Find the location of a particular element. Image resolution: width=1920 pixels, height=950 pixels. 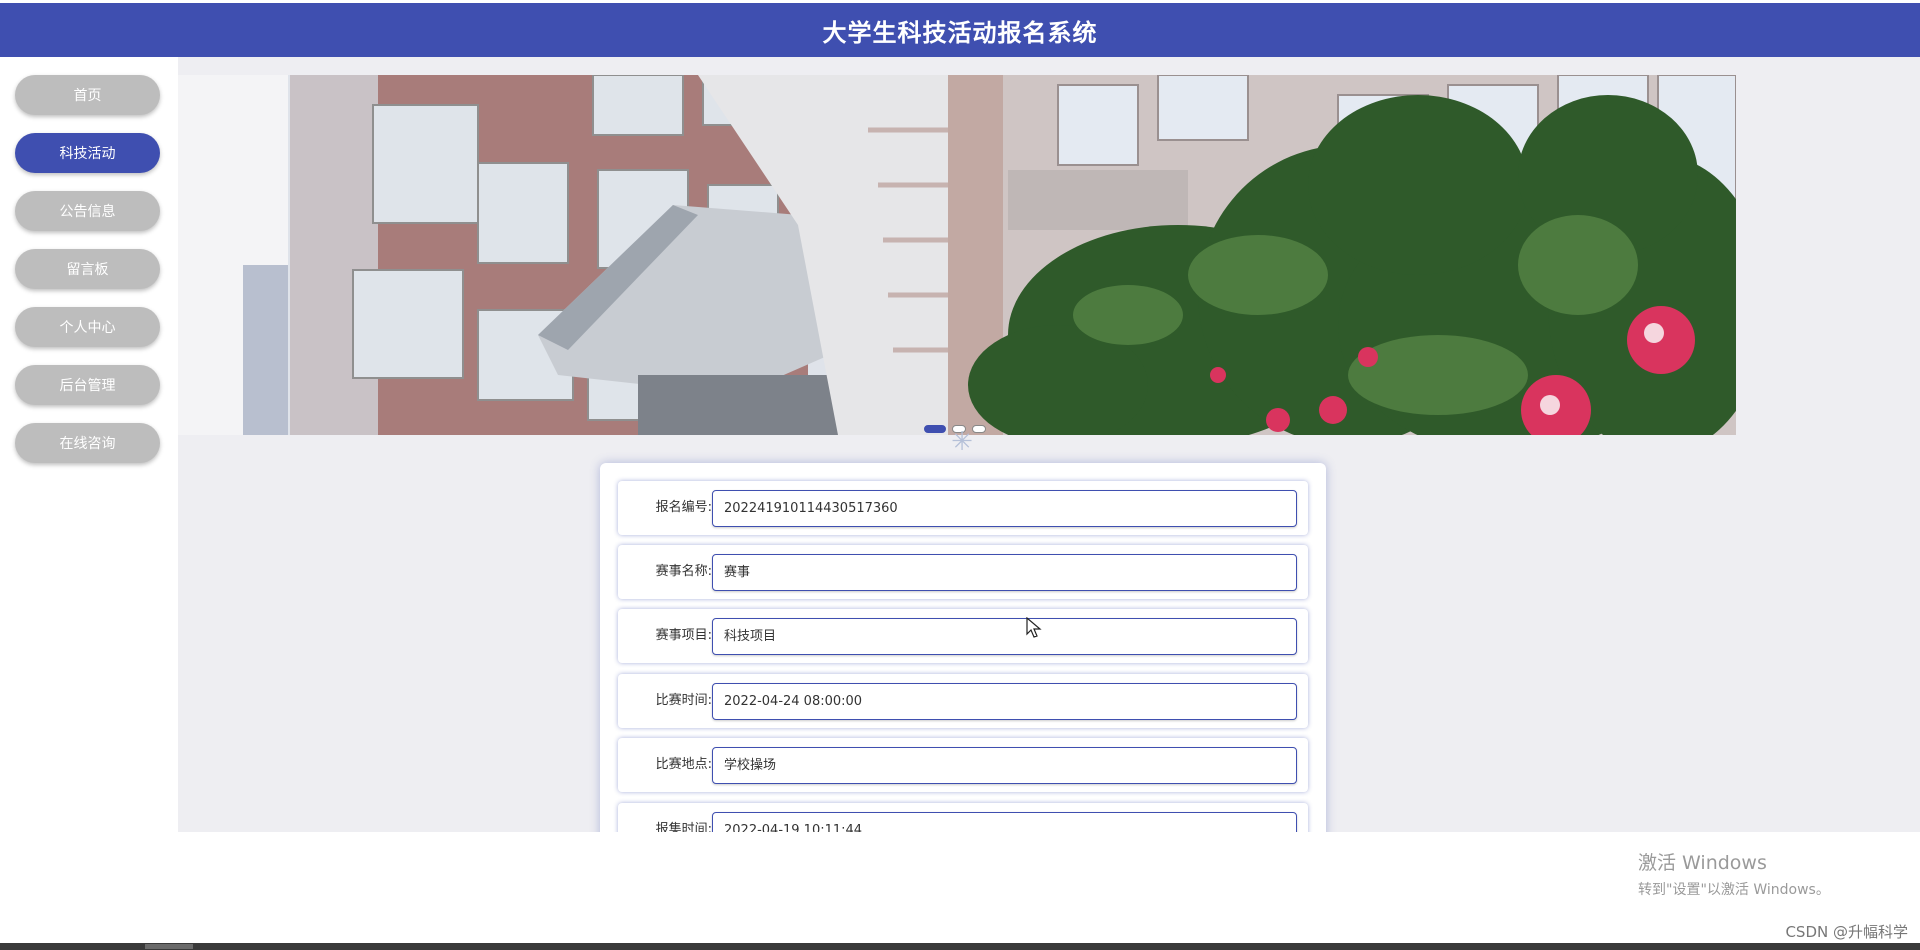

form-row-registration-id: 报名编号: 202241910114430517360 is located at coordinates (963, 508).